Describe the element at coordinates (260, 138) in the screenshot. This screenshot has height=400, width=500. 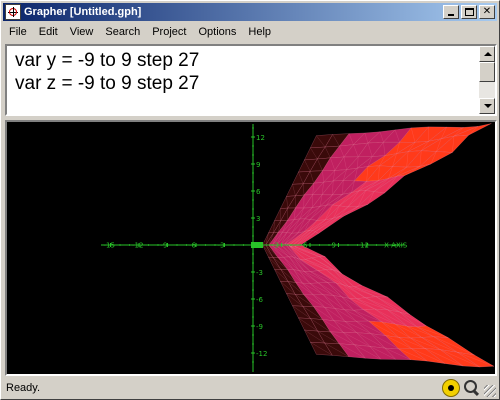
I see `y-tick-label: 12` at that location.